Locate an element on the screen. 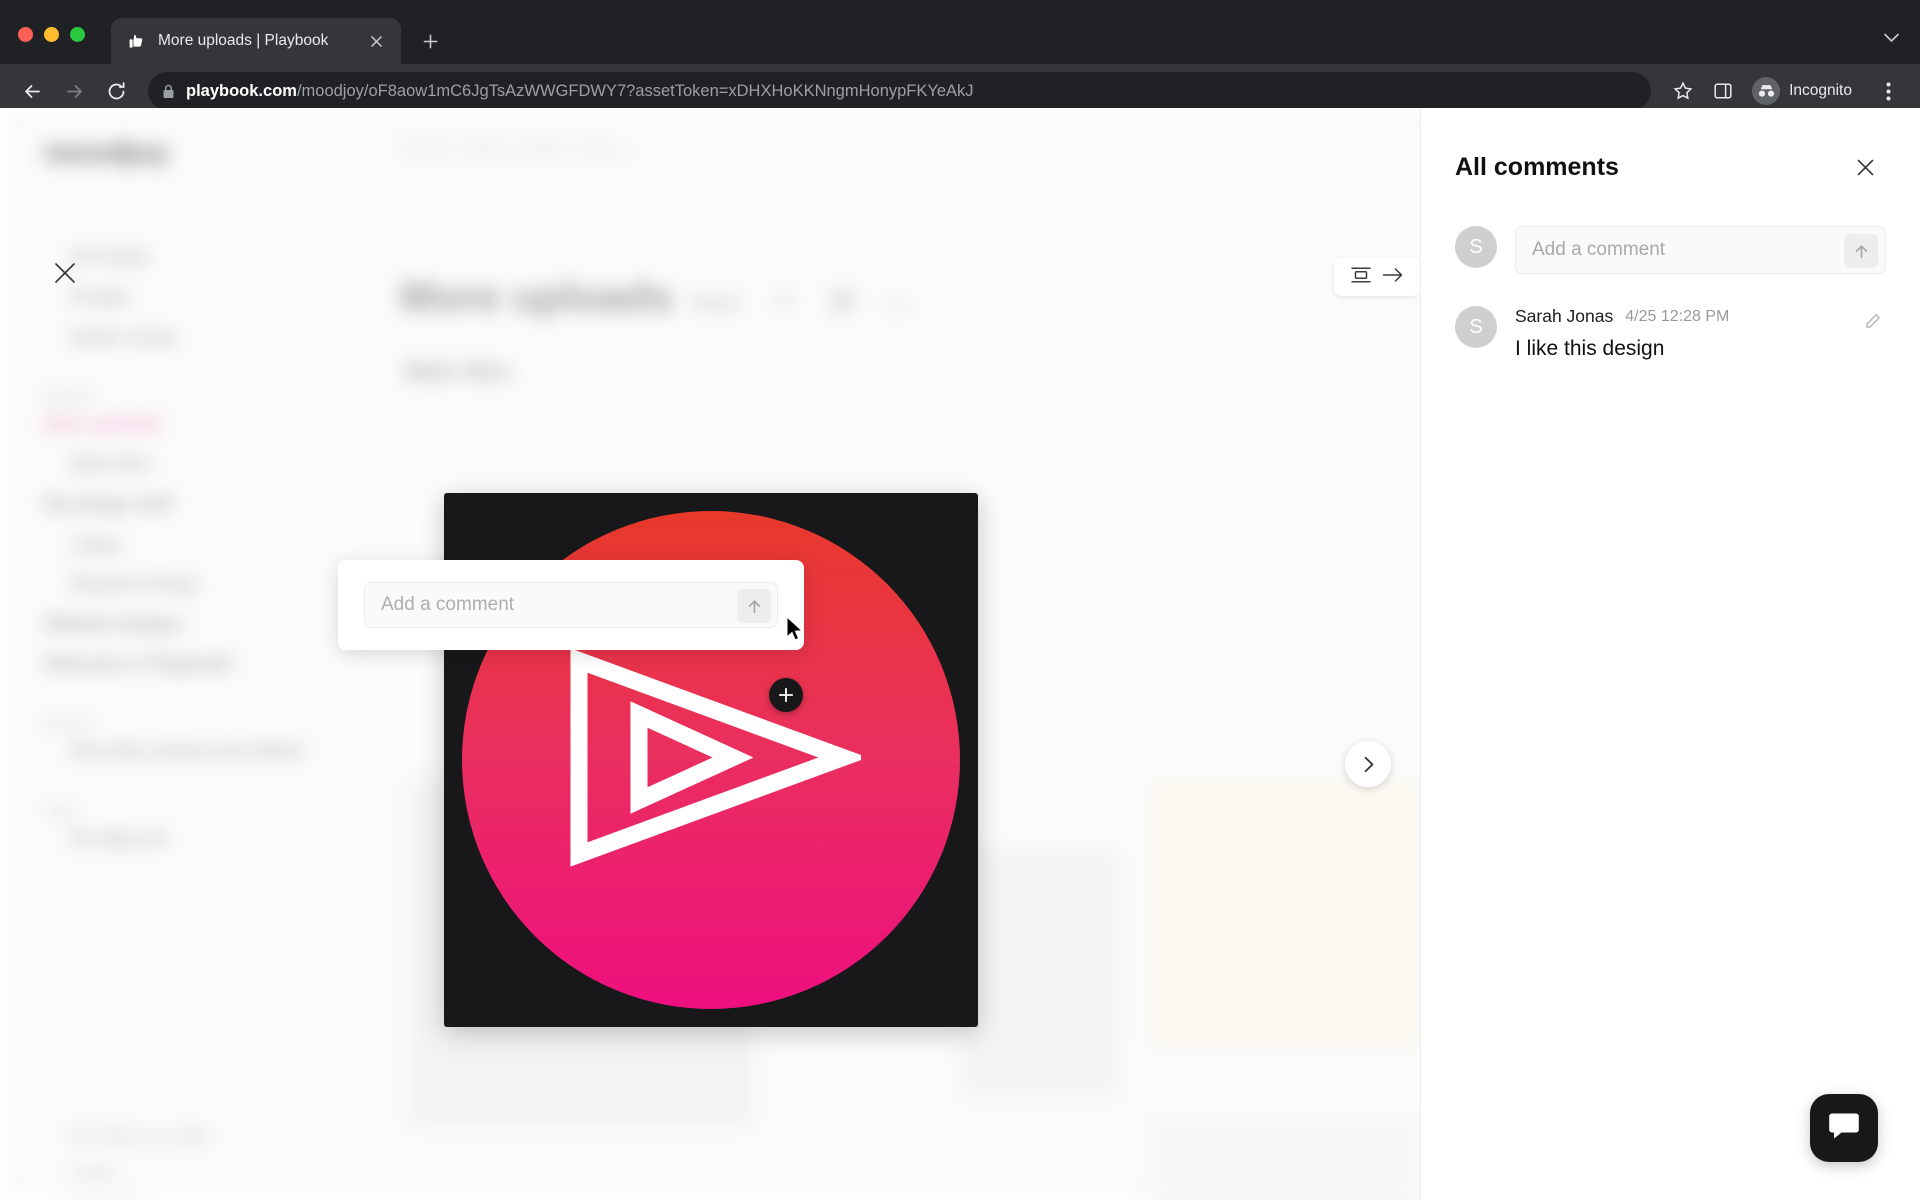  sidebar-section-boards: Boards is located at coordinates (68, 396).